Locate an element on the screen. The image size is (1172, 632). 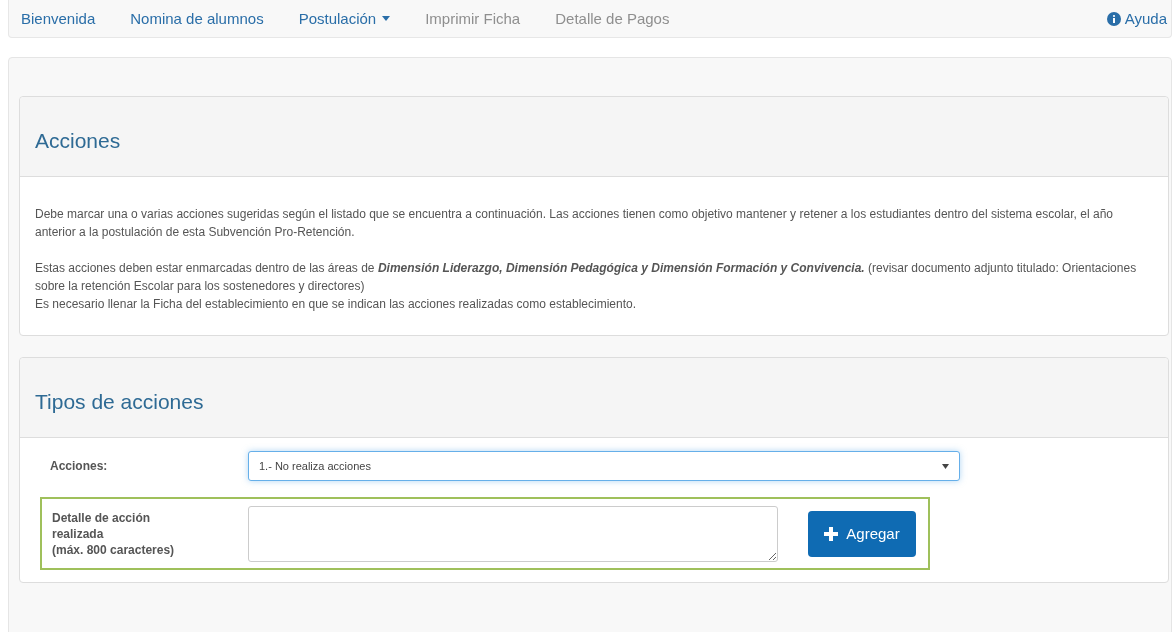
actions-select: 1.- No realiza acciones is located at coordinates (604, 466).